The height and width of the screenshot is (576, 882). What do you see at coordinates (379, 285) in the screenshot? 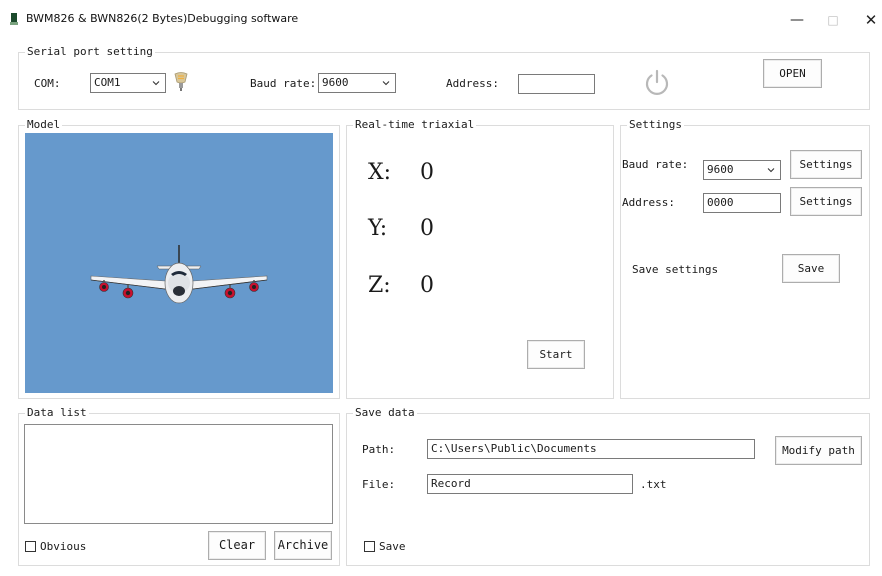
I see `z-axis-label: Z:` at bounding box center [379, 285].